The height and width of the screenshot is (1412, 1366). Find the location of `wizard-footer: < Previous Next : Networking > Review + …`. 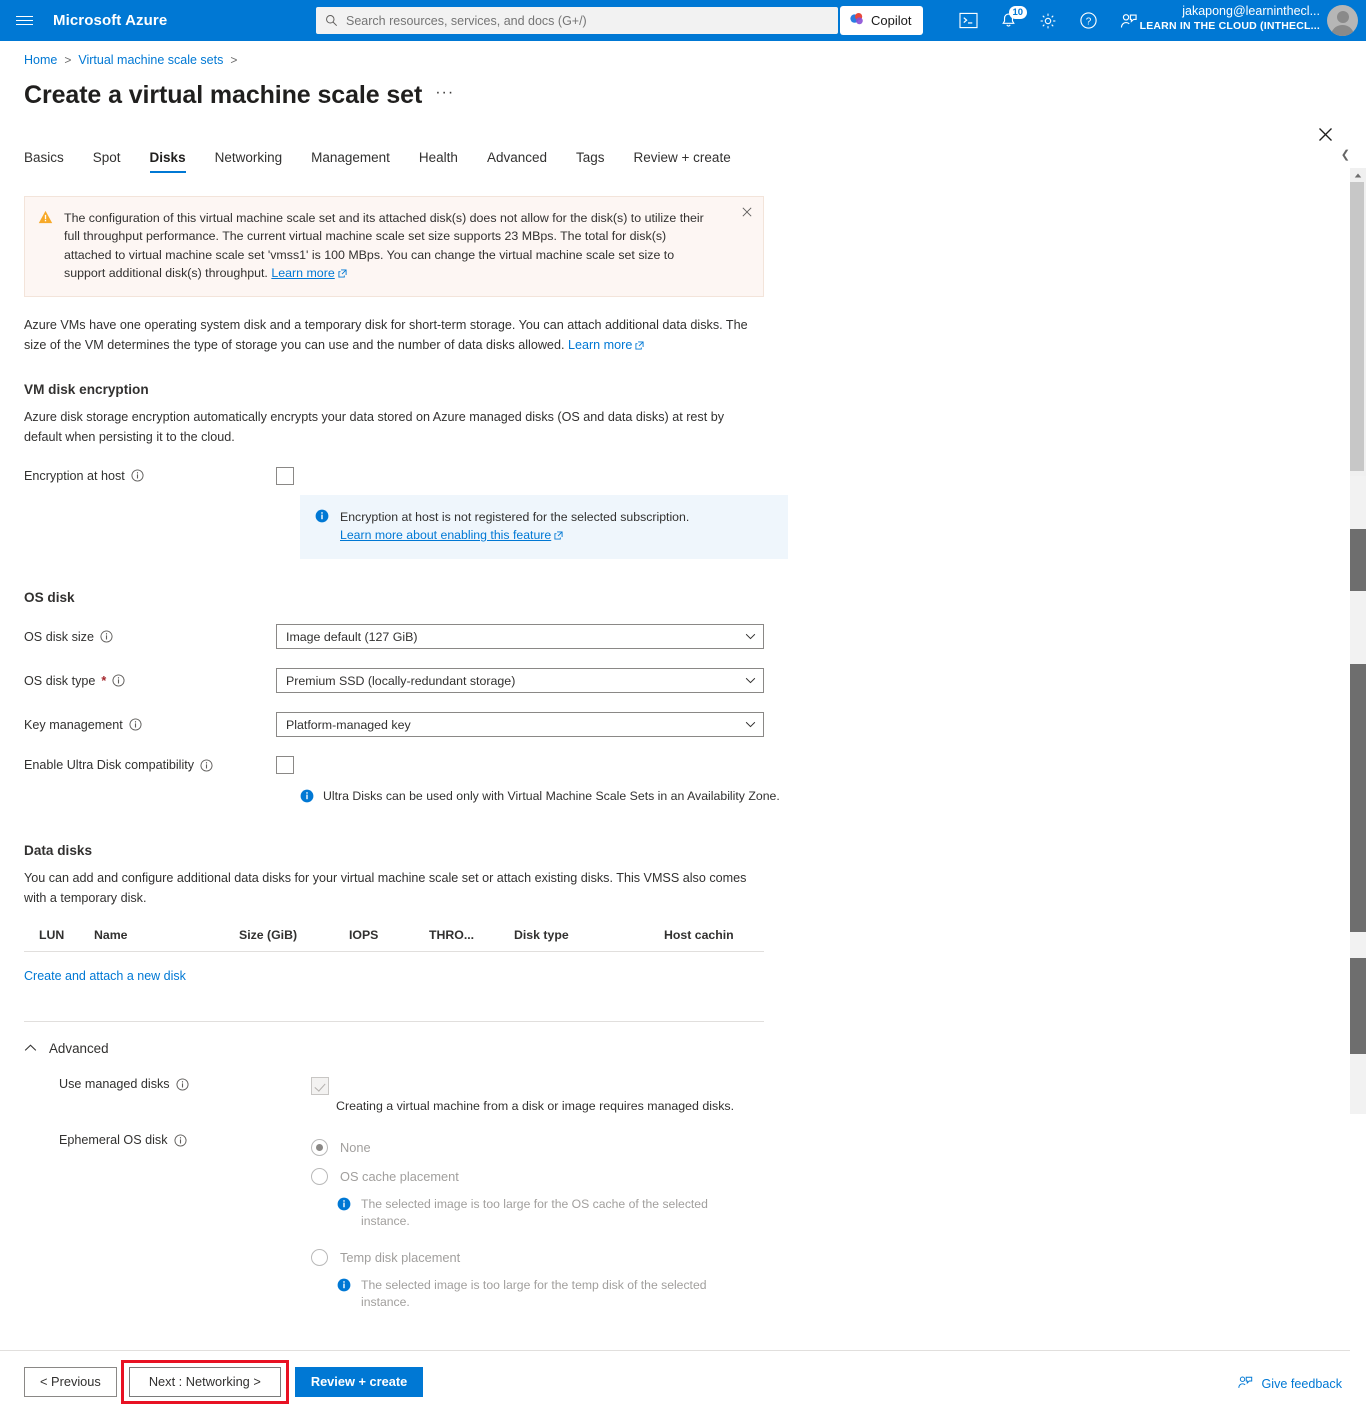

wizard-footer: < Previous Next : Networking > Review + … is located at coordinates (683, 1381).